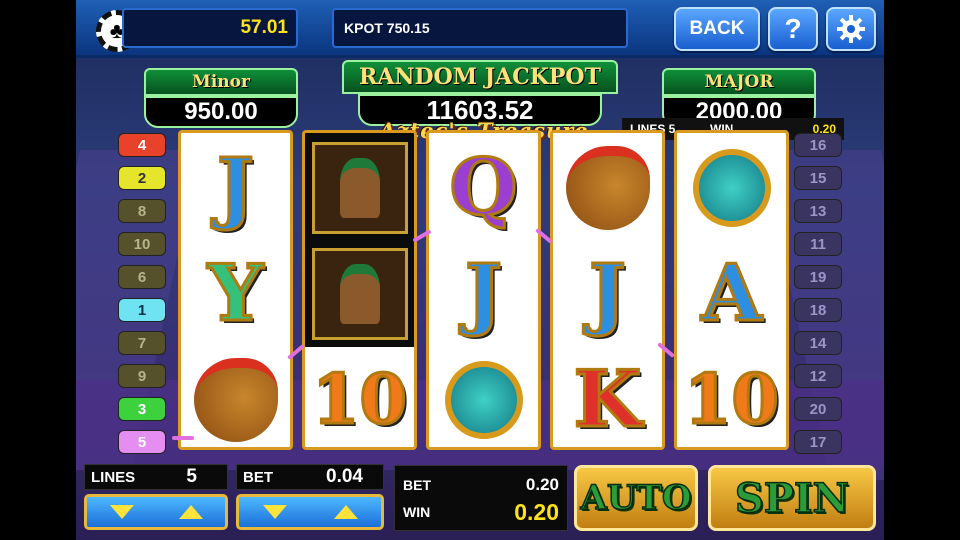 This screenshot has height=540, width=960. I want to click on balance-display: 57.01, so click(210, 28).